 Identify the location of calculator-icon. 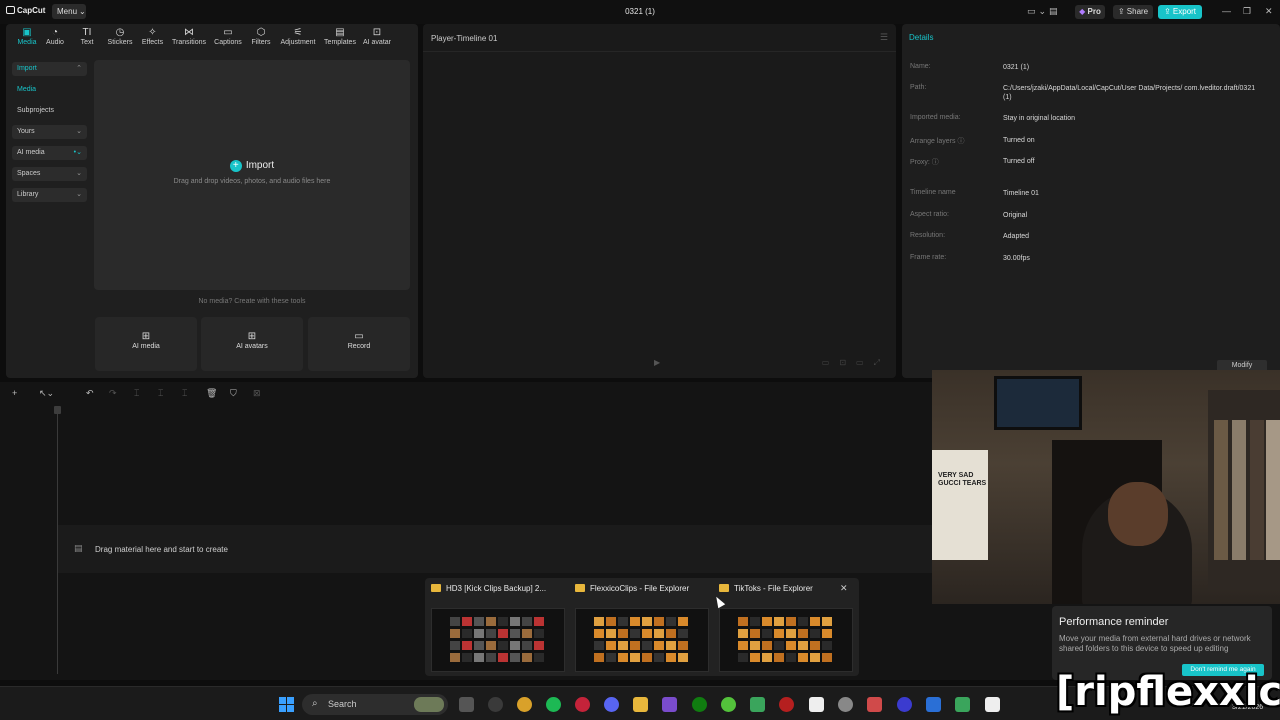
(933, 704).